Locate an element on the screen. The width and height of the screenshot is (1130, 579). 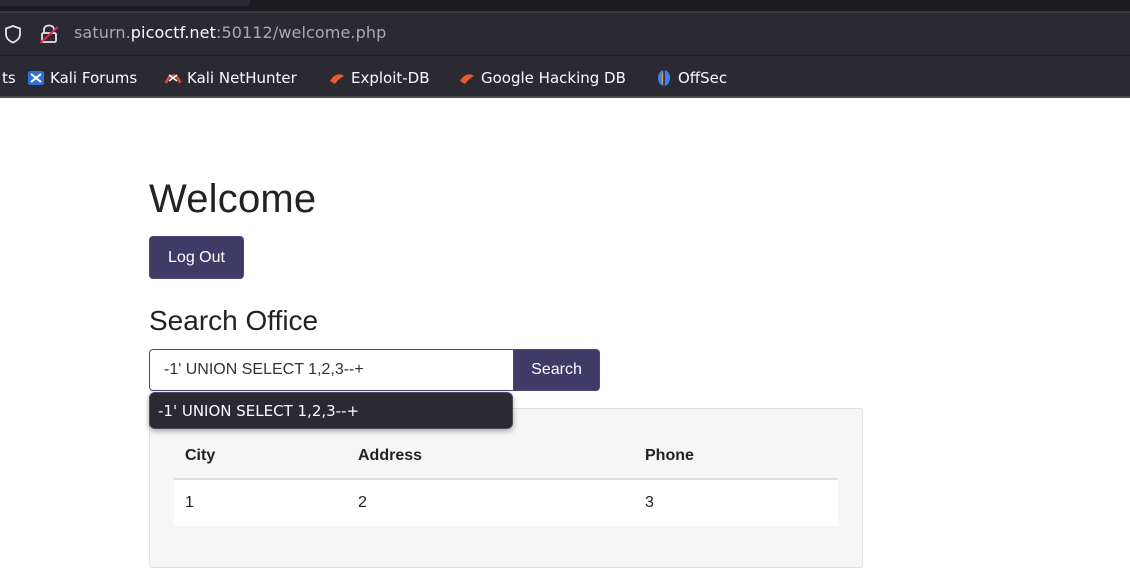
table-cell-phone: 3 is located at coordinates (736, 502).